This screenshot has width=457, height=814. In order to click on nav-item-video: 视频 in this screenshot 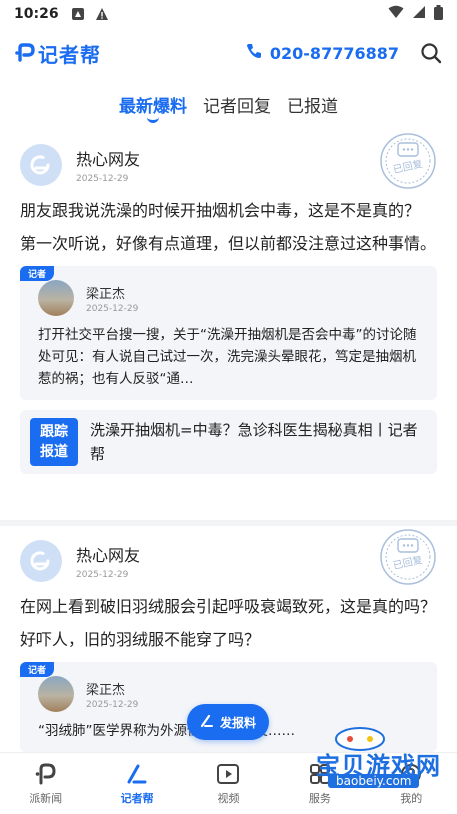, I will do `click(228, 784)`.